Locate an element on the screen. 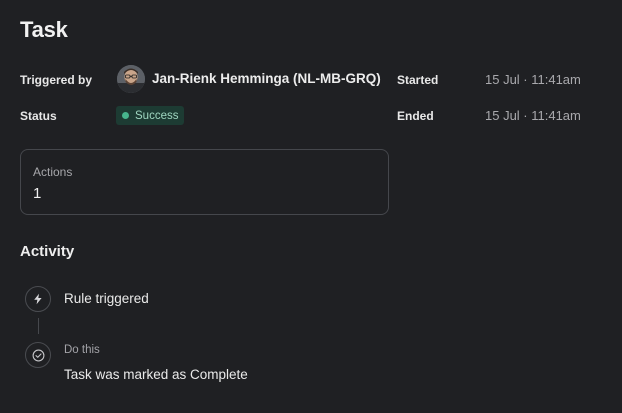  actions-card-label: Actions is located at coordinates (53, 172).